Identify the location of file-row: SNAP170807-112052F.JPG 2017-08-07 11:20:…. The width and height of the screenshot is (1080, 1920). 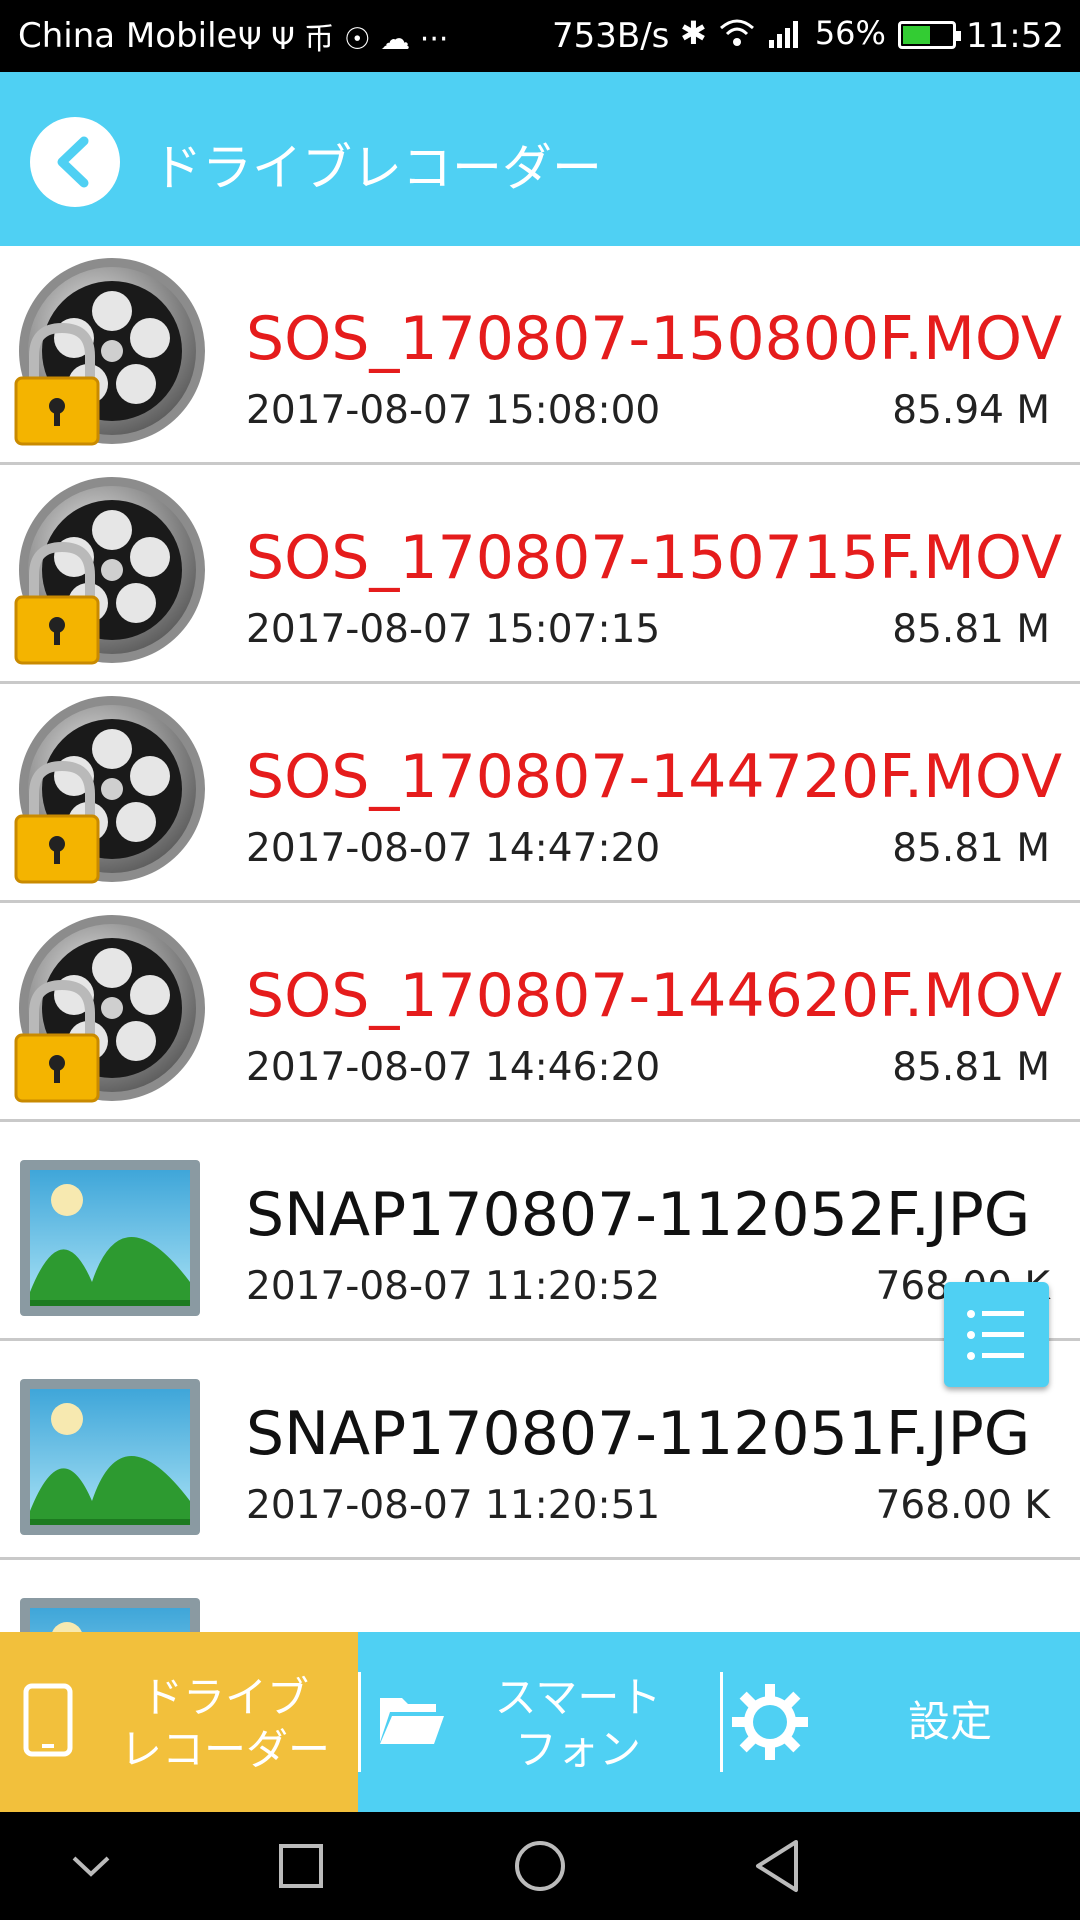
(540, 1231).